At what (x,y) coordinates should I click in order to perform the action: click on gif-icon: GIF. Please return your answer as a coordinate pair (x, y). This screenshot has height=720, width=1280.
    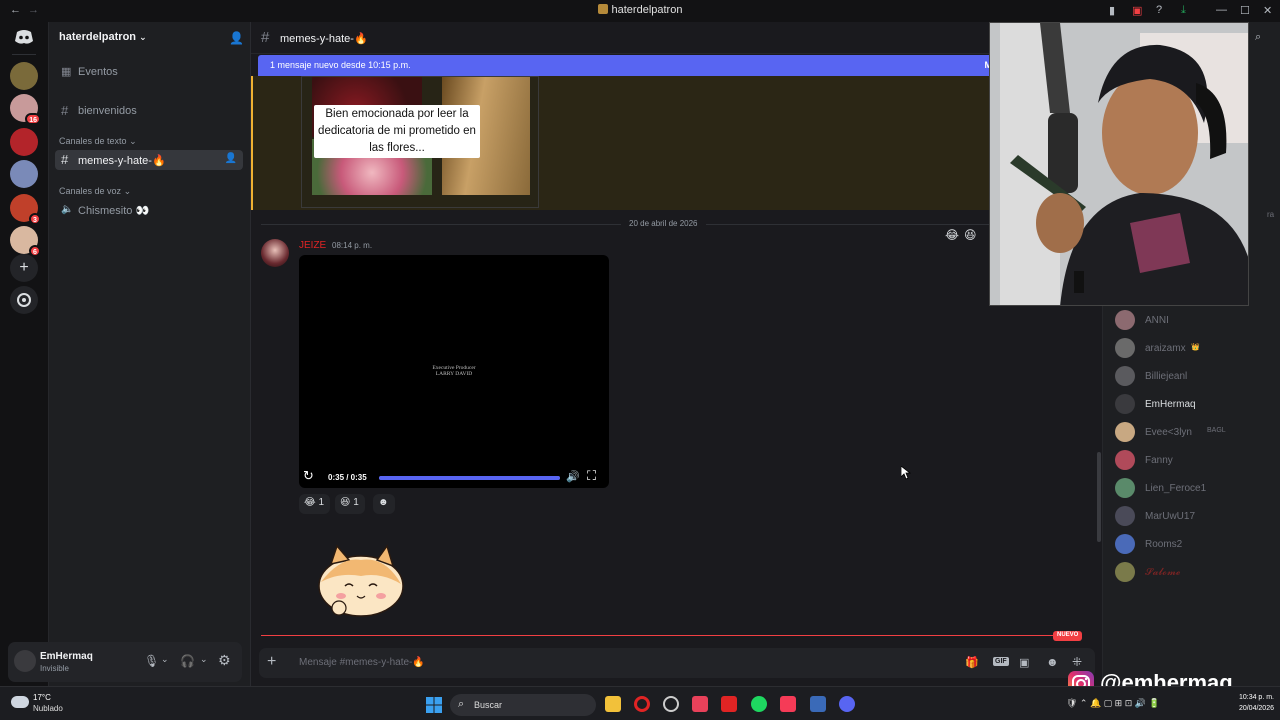
    Looking at the image, I should click on (1001, 661).